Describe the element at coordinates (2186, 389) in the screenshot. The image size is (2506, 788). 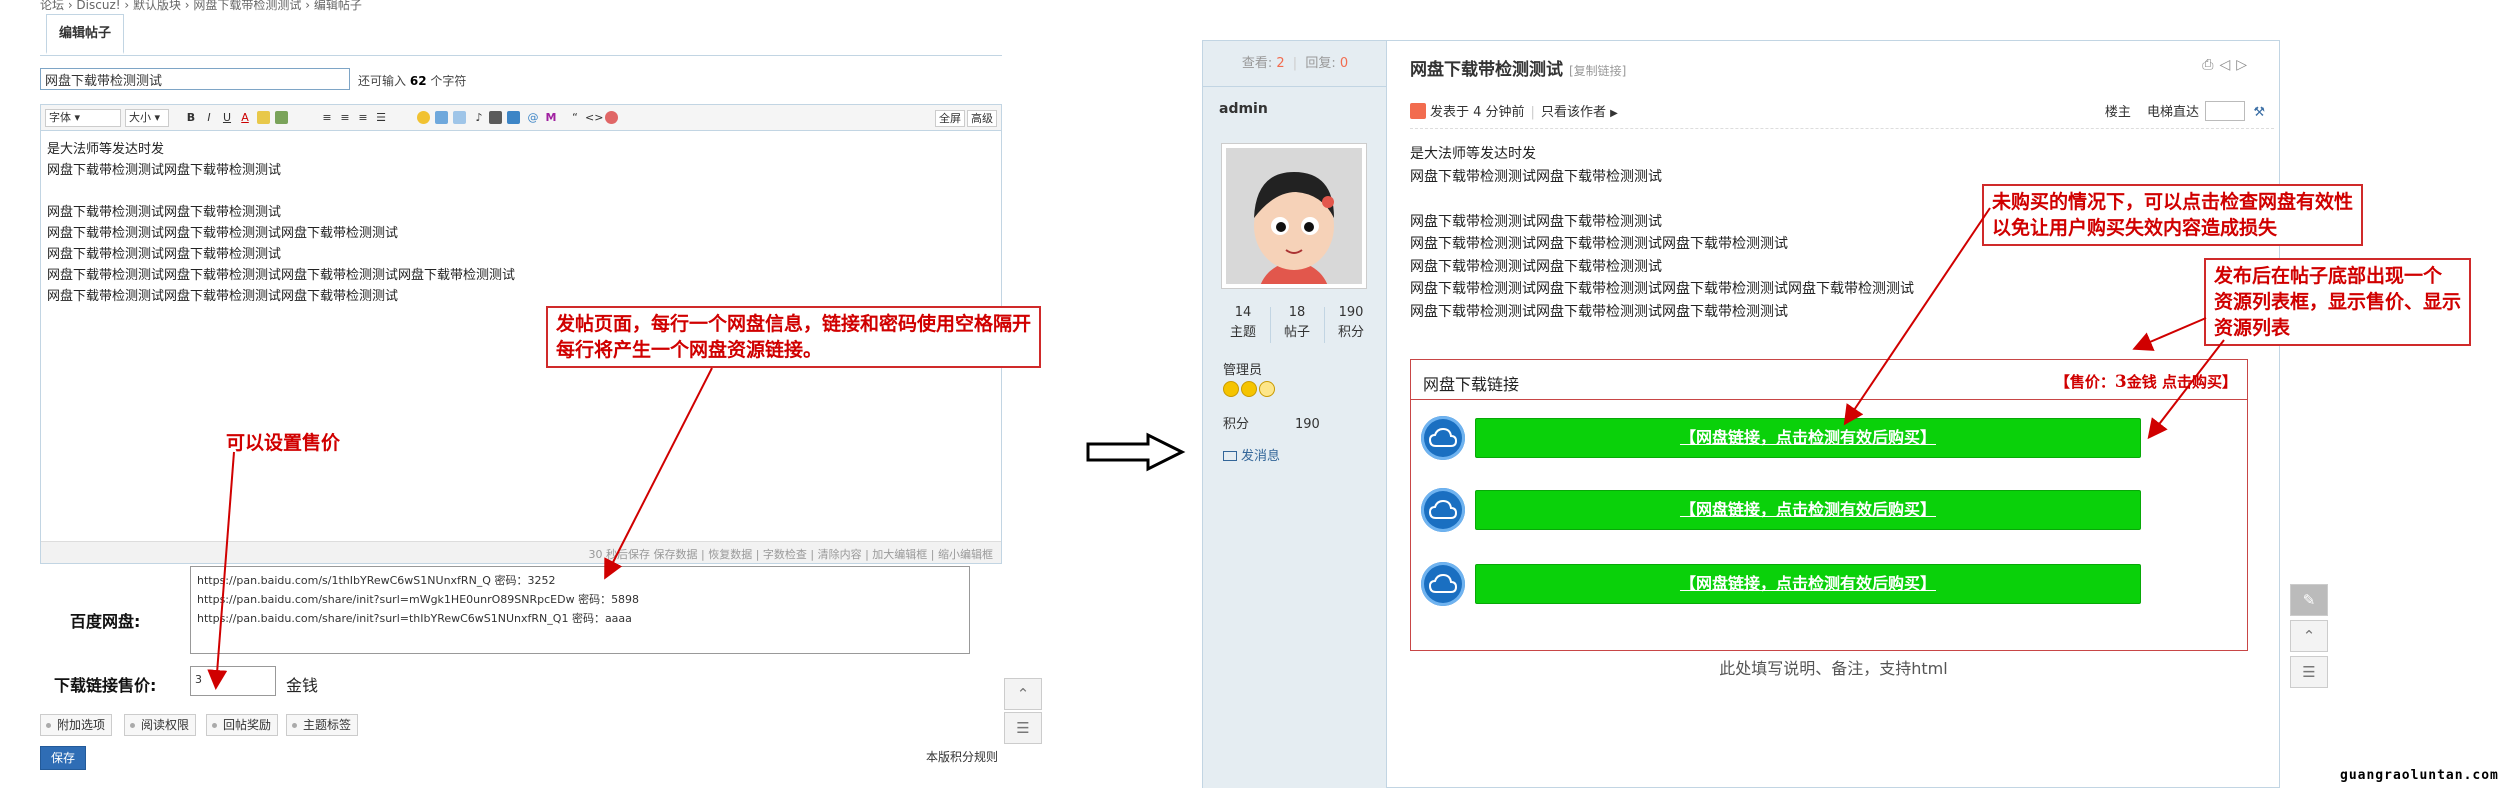
I see `arrow-to-list` at that location.